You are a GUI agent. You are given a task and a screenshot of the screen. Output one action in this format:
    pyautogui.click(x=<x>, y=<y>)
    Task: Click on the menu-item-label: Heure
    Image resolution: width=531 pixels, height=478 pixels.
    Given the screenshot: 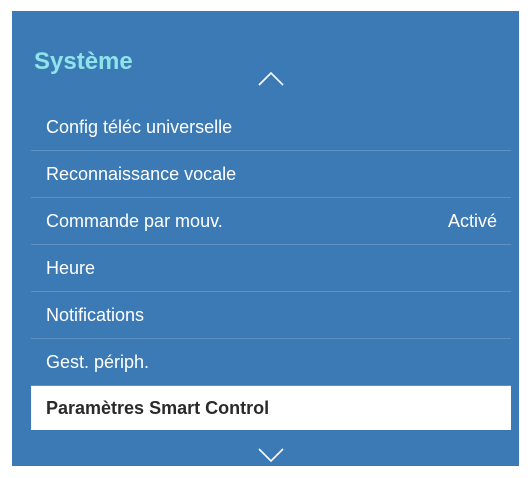 What is the action you would take?
    pyautogui.click(x=71, y=267)
    